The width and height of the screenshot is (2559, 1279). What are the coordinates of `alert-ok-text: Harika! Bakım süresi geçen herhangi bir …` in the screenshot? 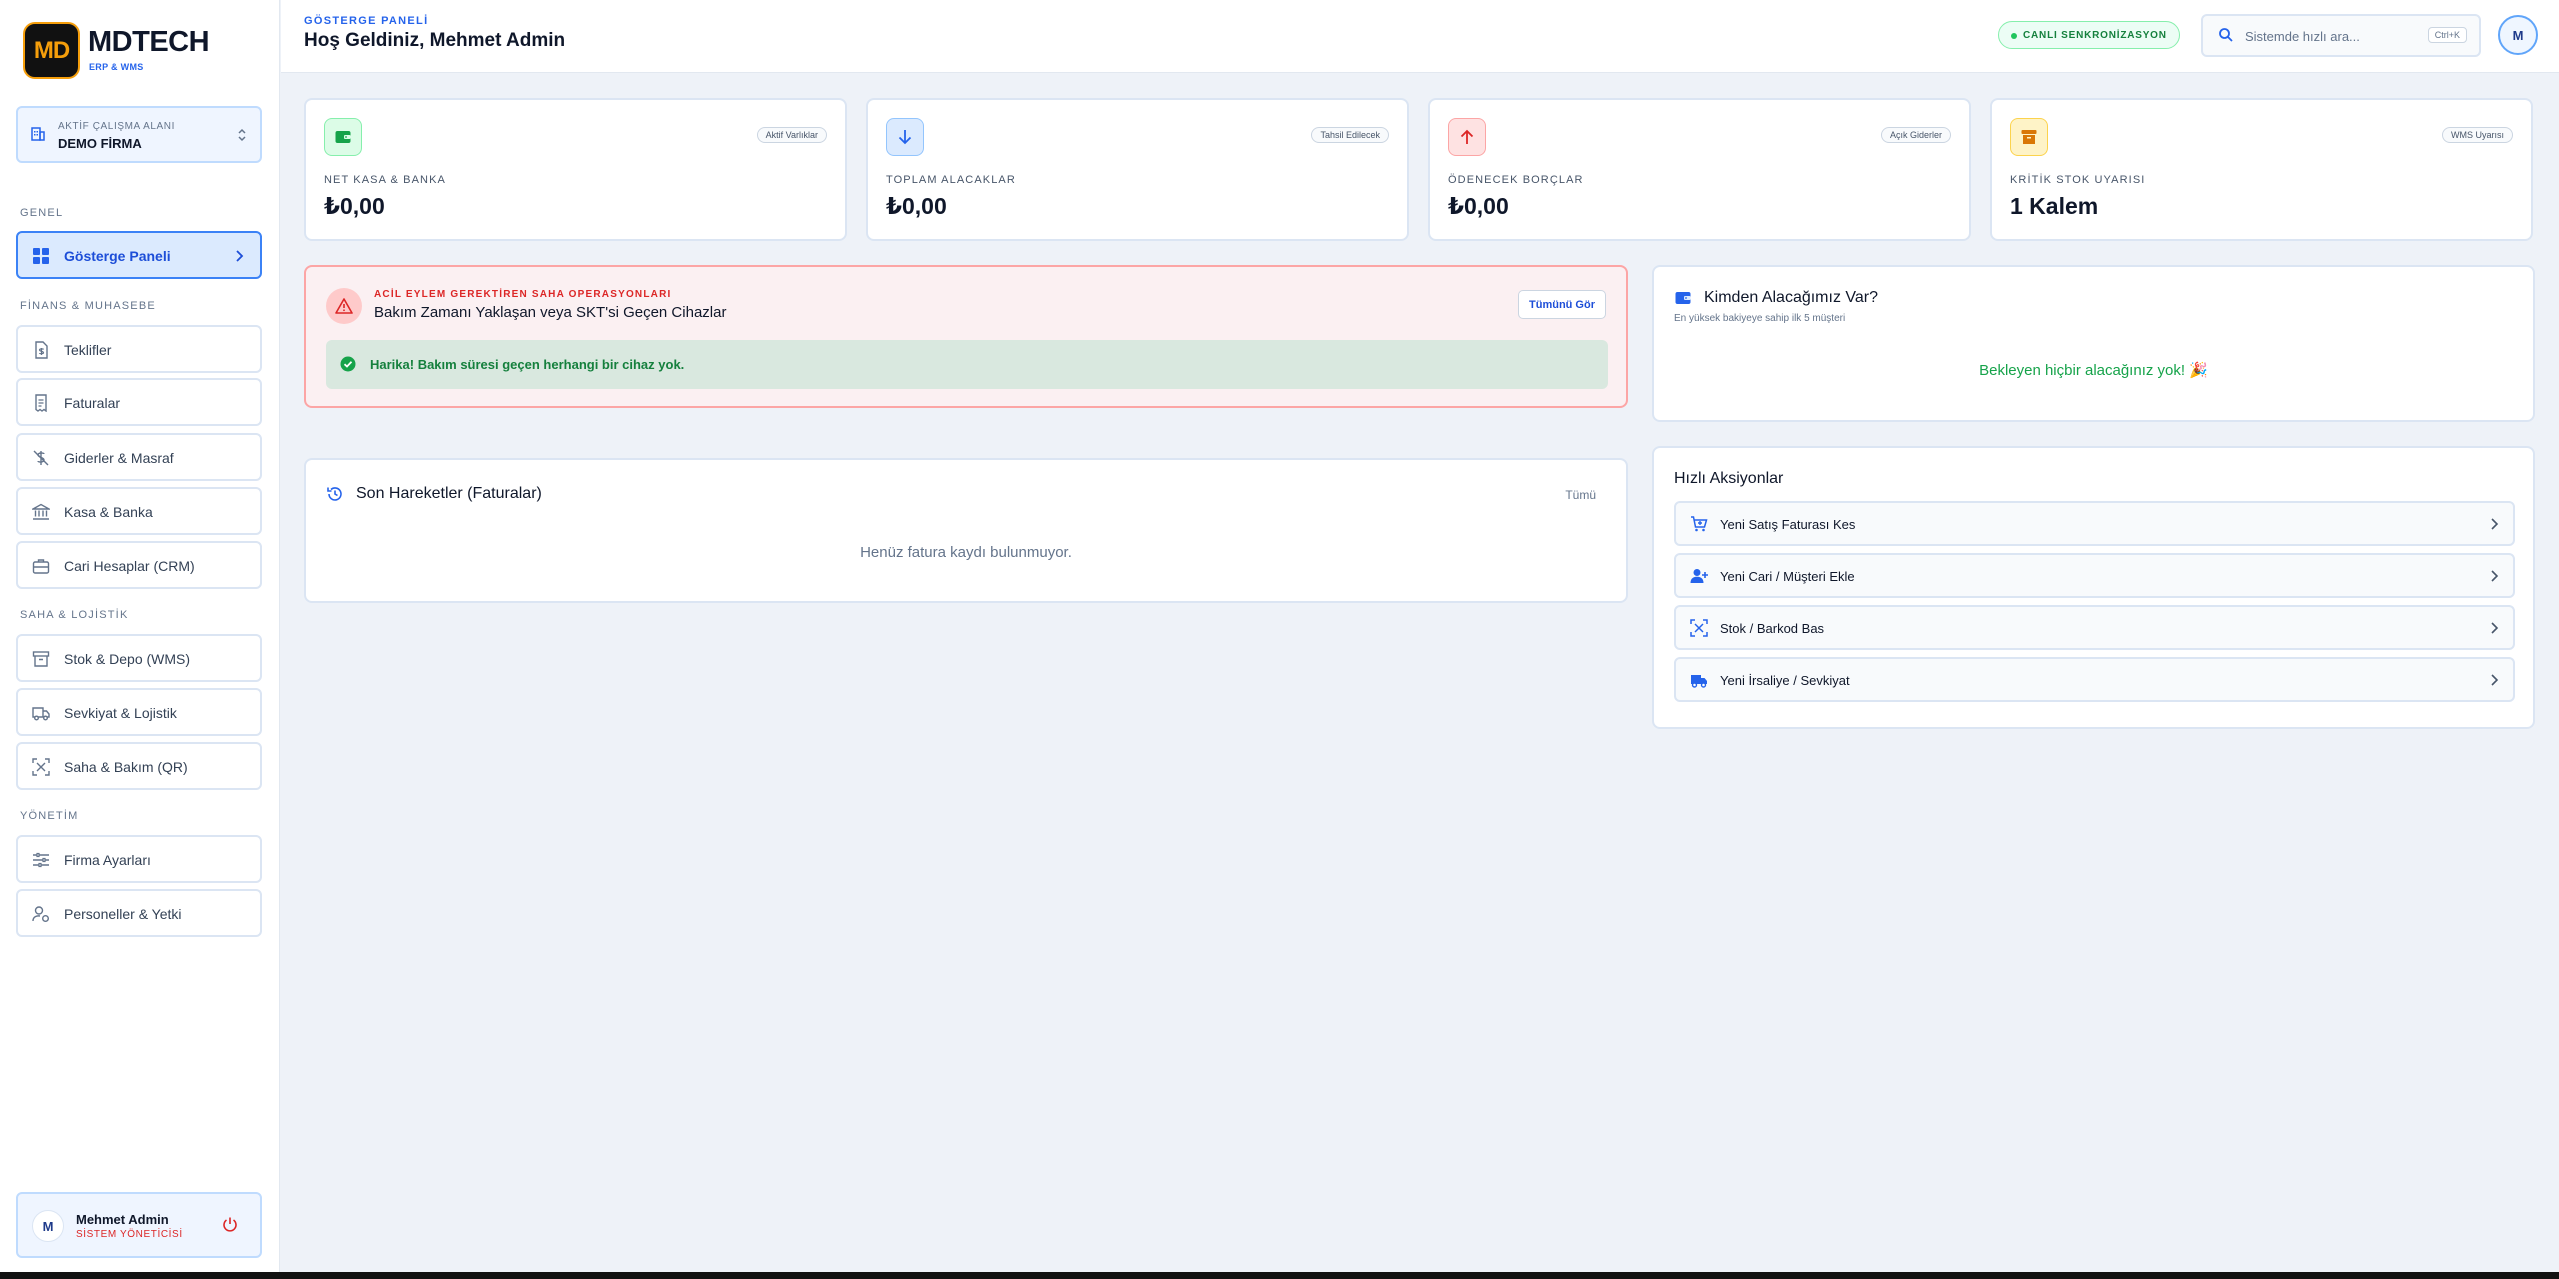 It's located at (527, 364).